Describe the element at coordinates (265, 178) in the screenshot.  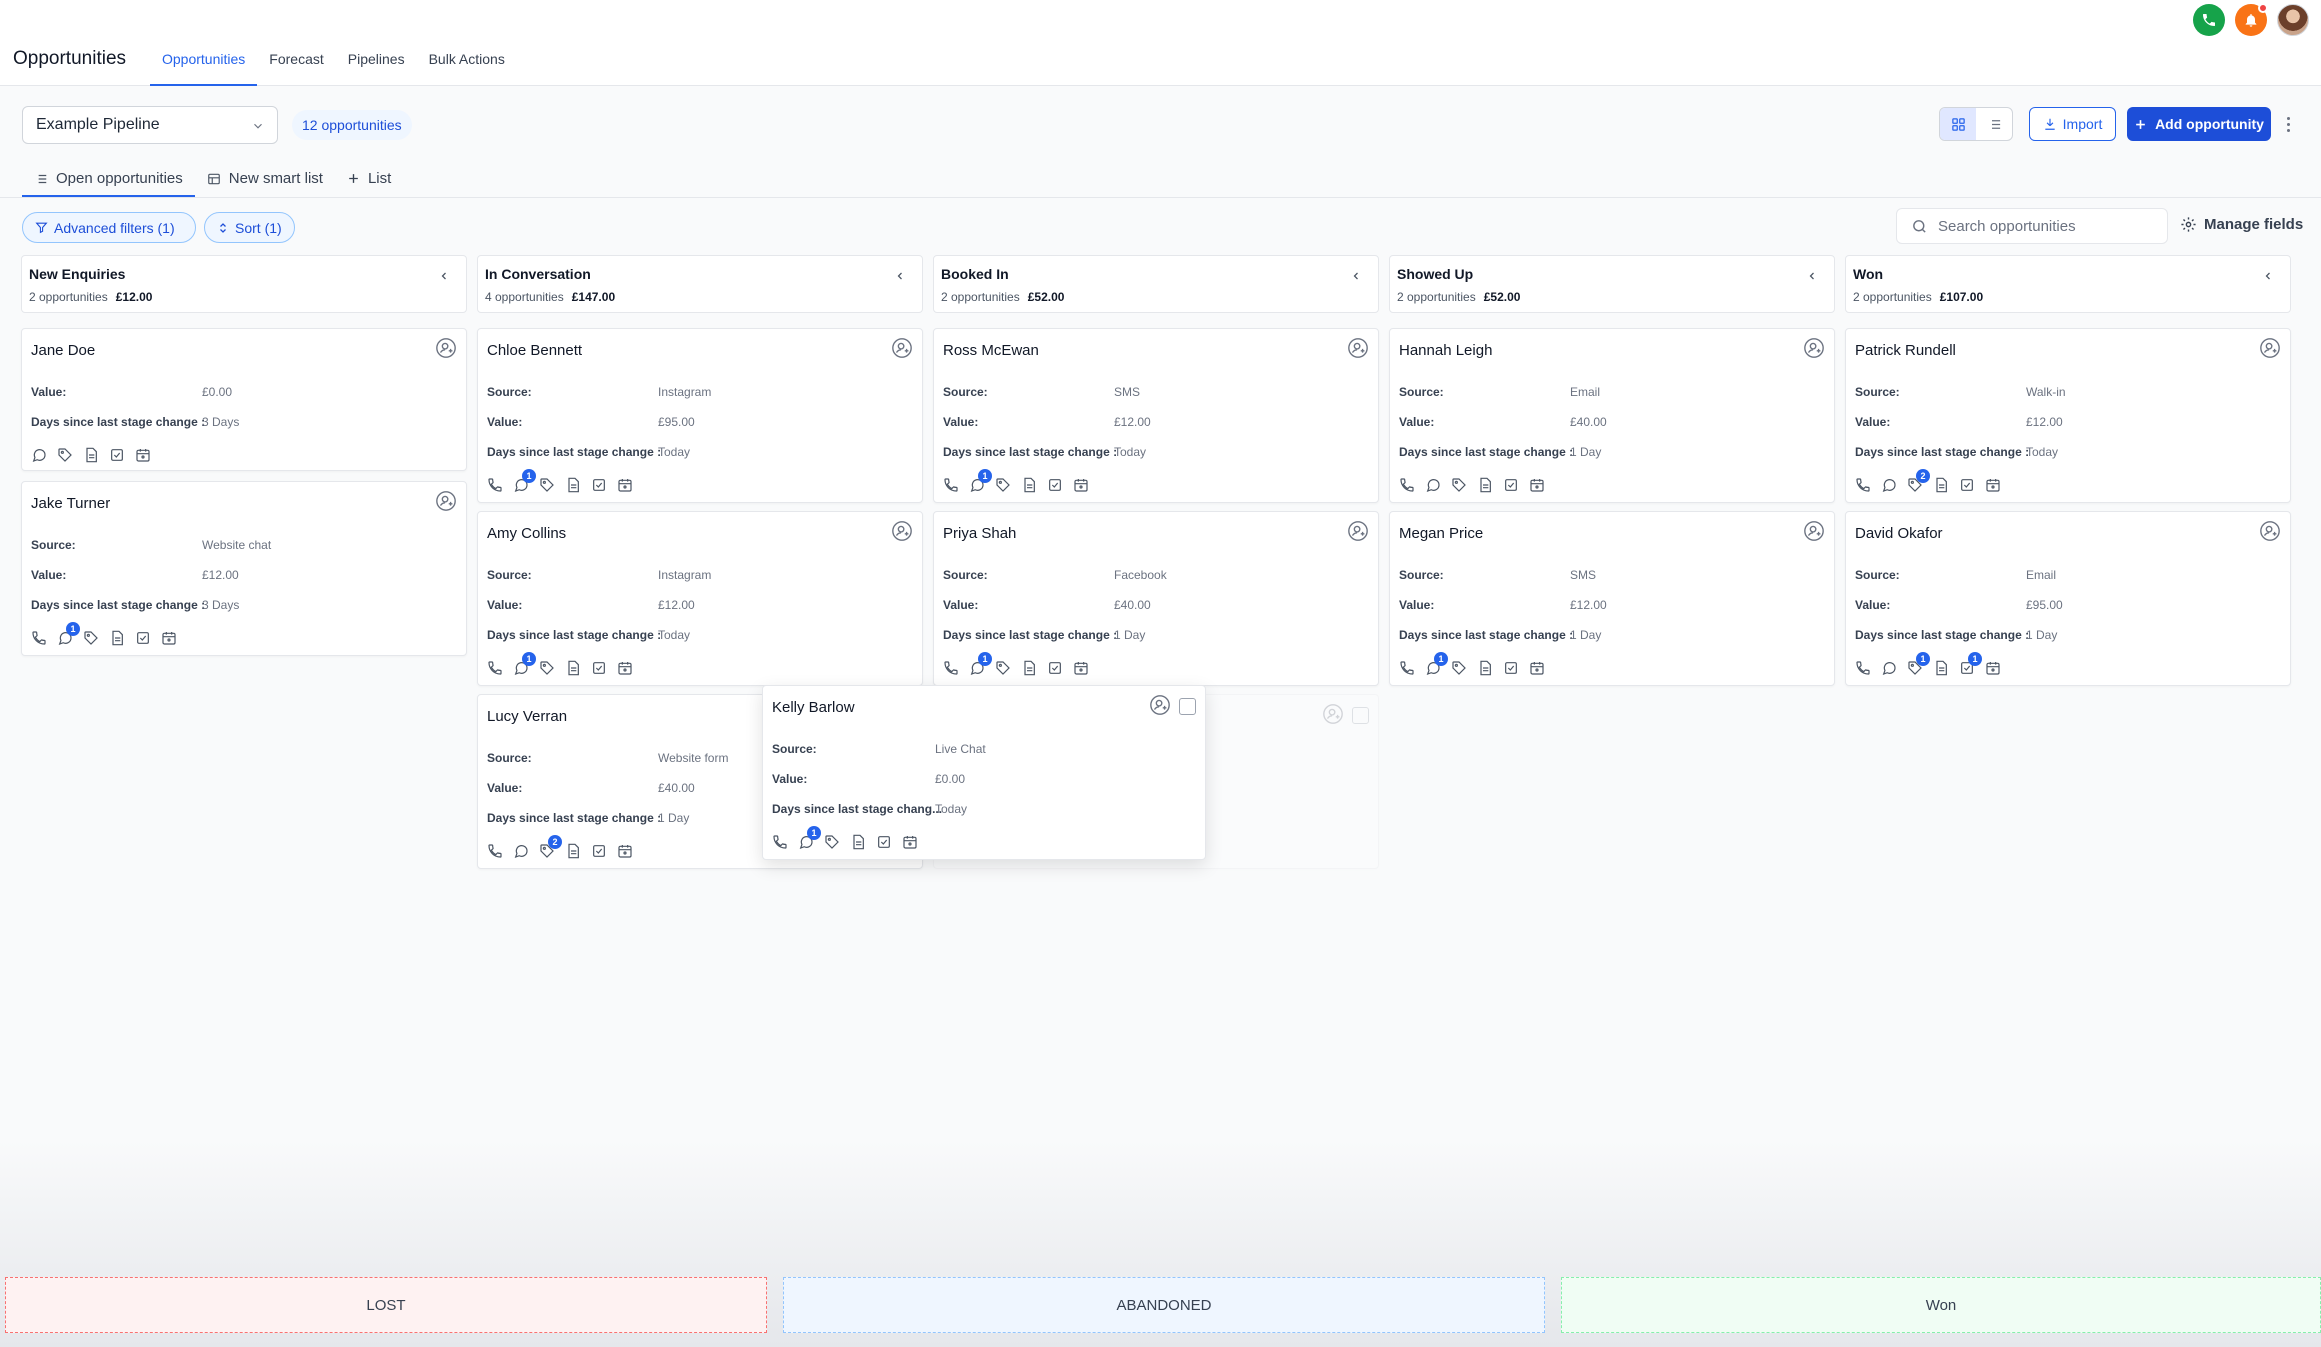
I see `tab-new-smart-list: New smart list` at that location.